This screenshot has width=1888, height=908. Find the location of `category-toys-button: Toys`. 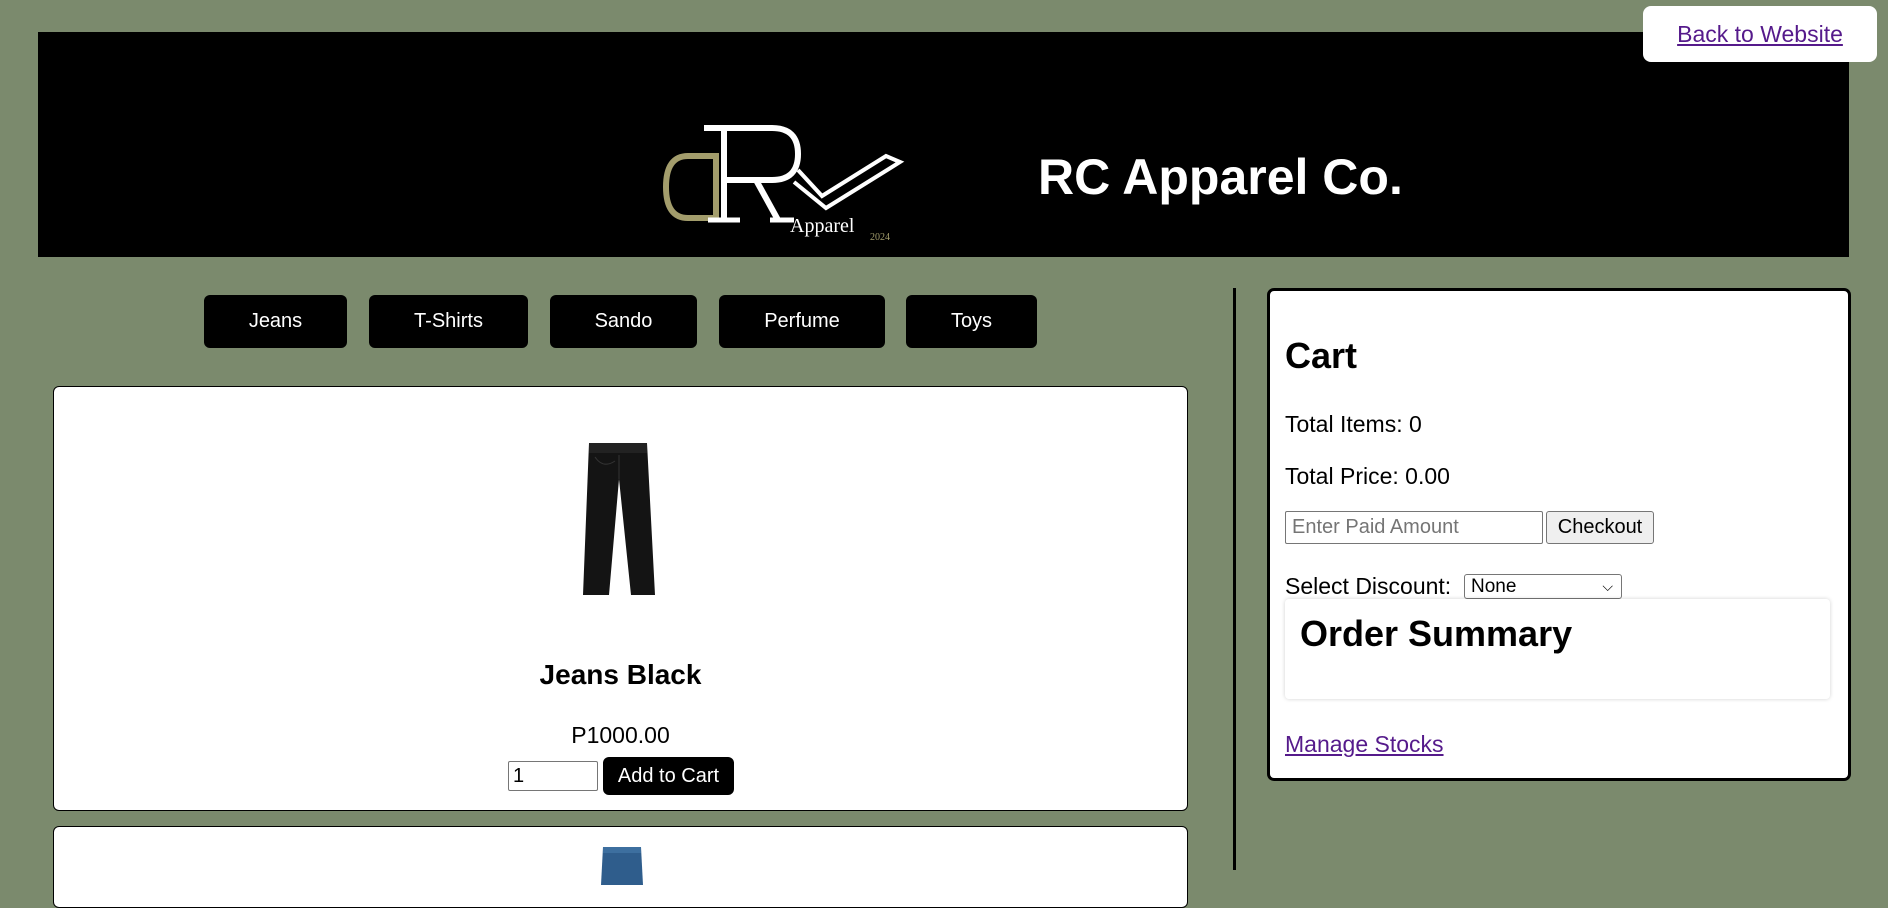

category-toys-button: Toys is located at coordinates (971, 321).